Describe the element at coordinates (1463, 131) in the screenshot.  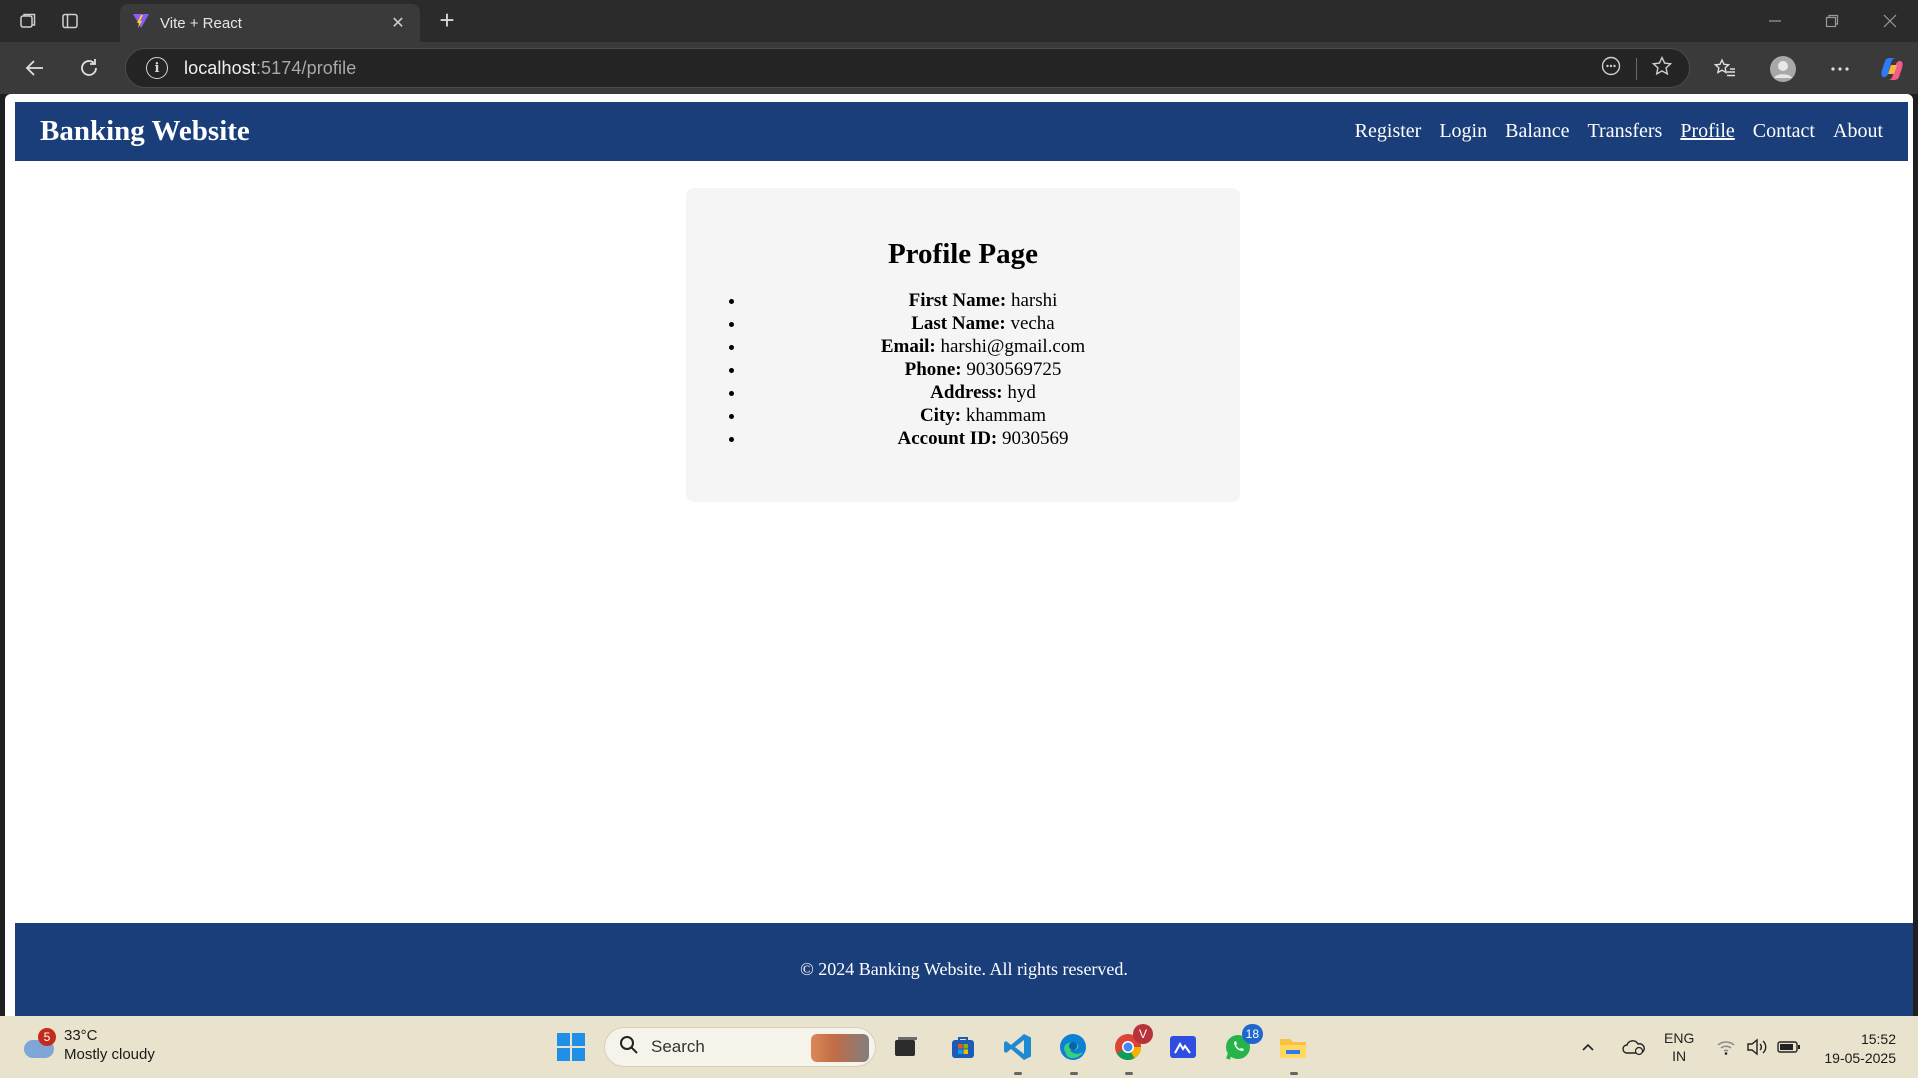
I see `nav-link-login: Login` at that location.